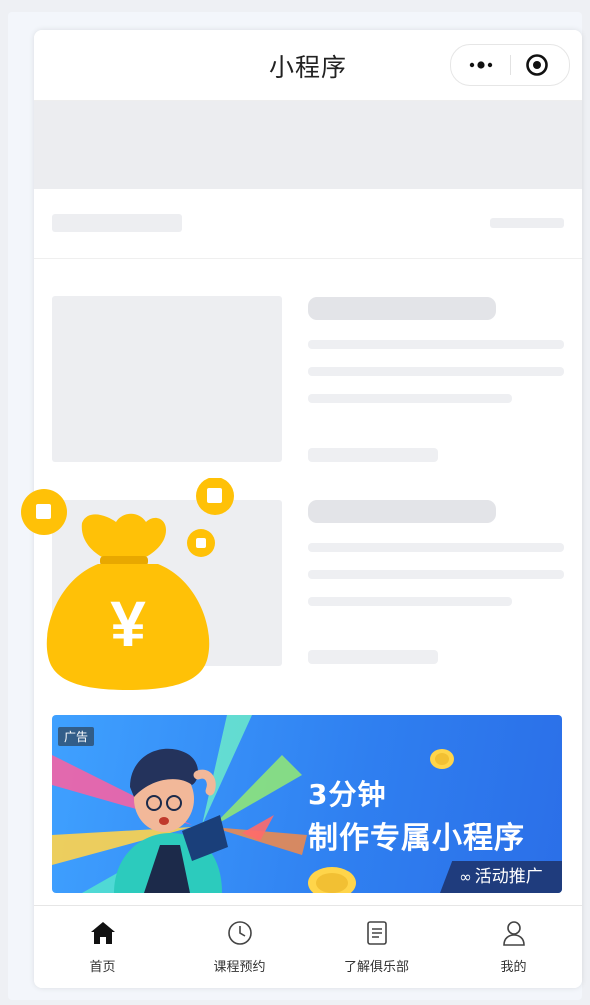  I want to click on tab-bar: 首页 课程预约 了解俱乐部 我的, so click(308, 946).